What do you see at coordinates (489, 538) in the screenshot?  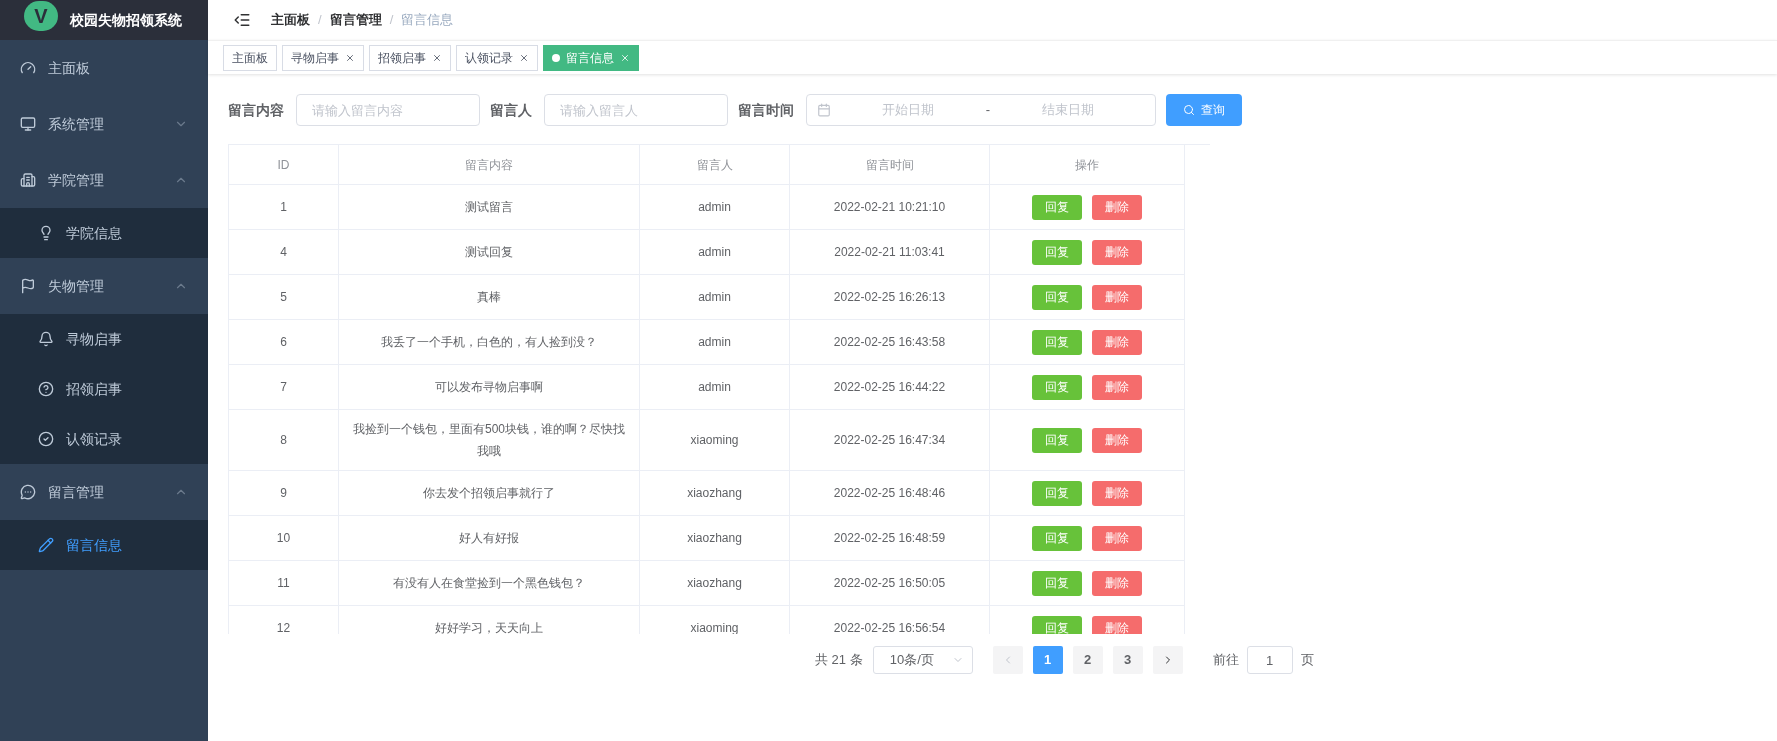 I see `table-cell: 好人有好报` at bounding box center [489, 538].